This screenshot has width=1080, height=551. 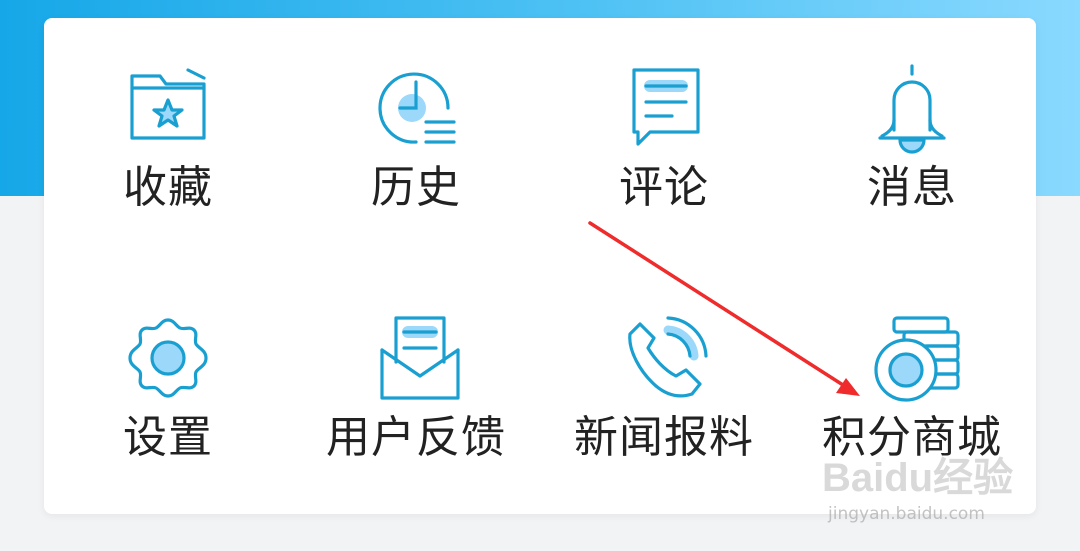 I want to click on menu-item-label: 设置, so click(x=168, y=437).